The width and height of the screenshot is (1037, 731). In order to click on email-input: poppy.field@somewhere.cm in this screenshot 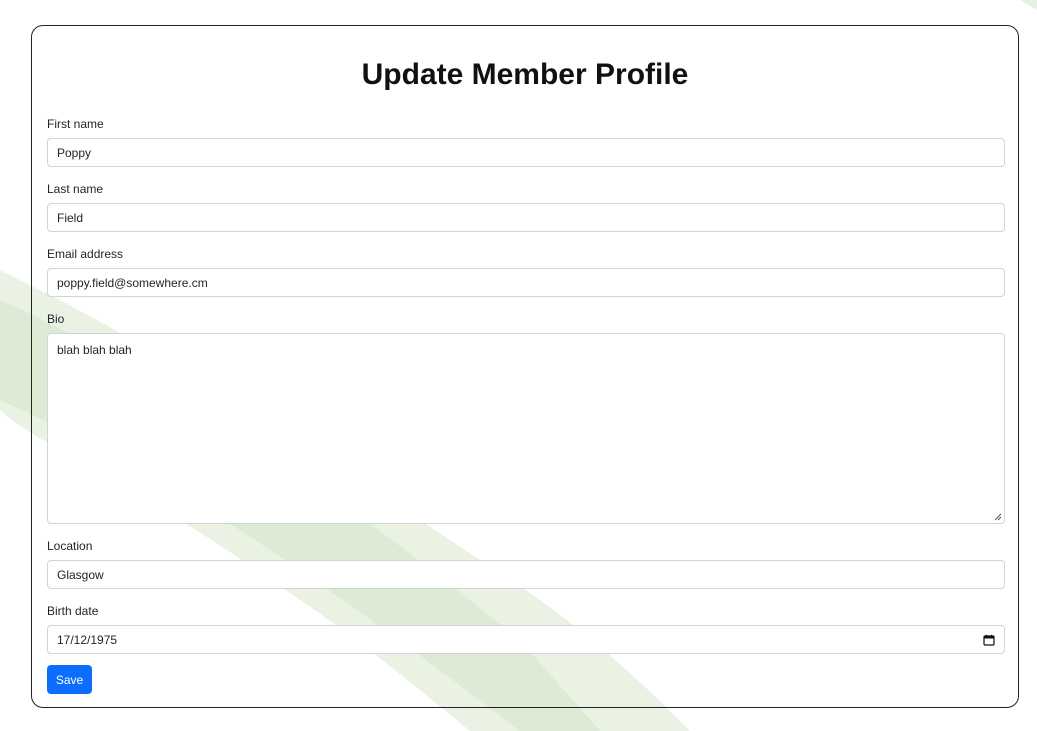, I will do `click(526, 282)`.